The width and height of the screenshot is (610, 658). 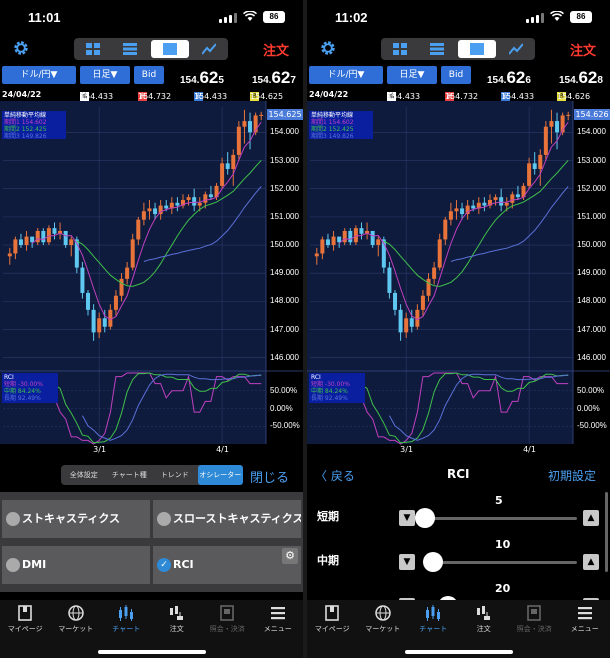 What do you see at coordinates (220, 475) in the screenshot?
I see `tab-oscillator: オシレーター` at bounding box center [220, 475].